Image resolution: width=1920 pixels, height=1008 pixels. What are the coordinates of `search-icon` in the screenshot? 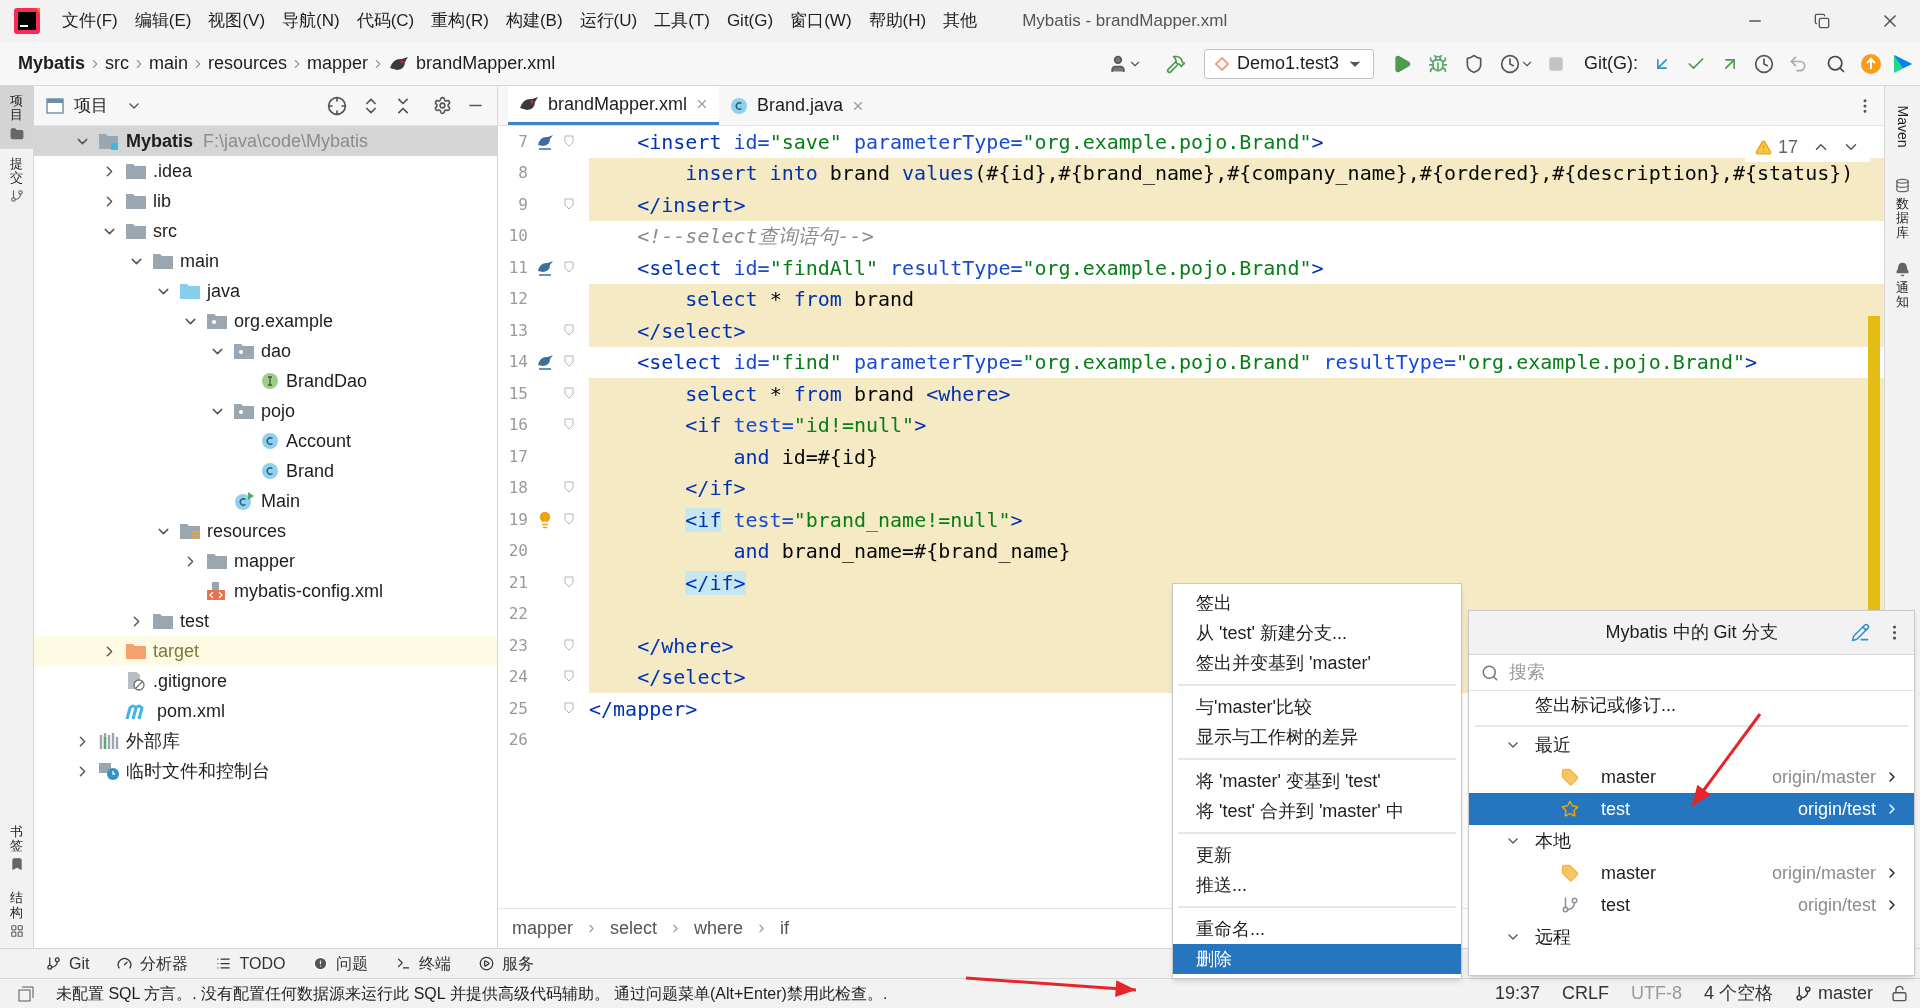 It's located at (1836, 63).